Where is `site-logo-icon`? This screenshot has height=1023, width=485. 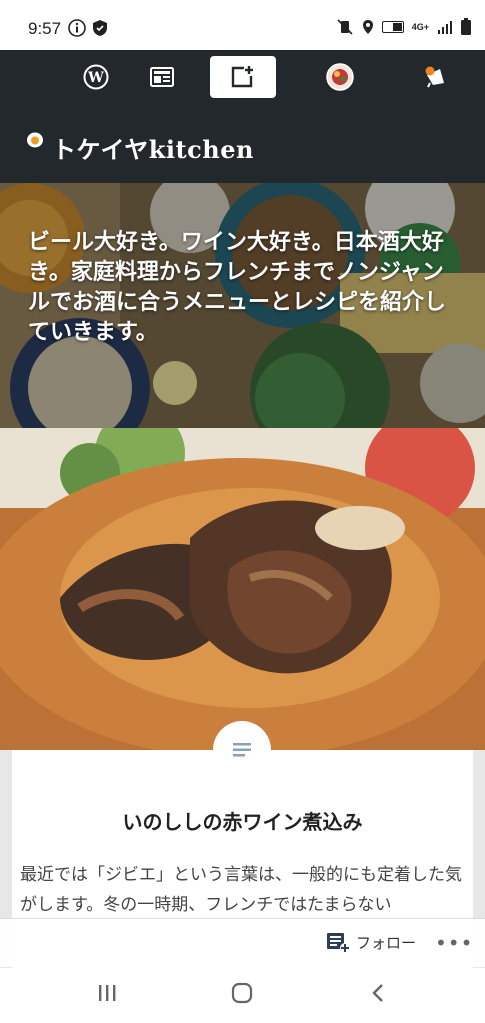
site-logo-icon is located at coordinates (35, 140).